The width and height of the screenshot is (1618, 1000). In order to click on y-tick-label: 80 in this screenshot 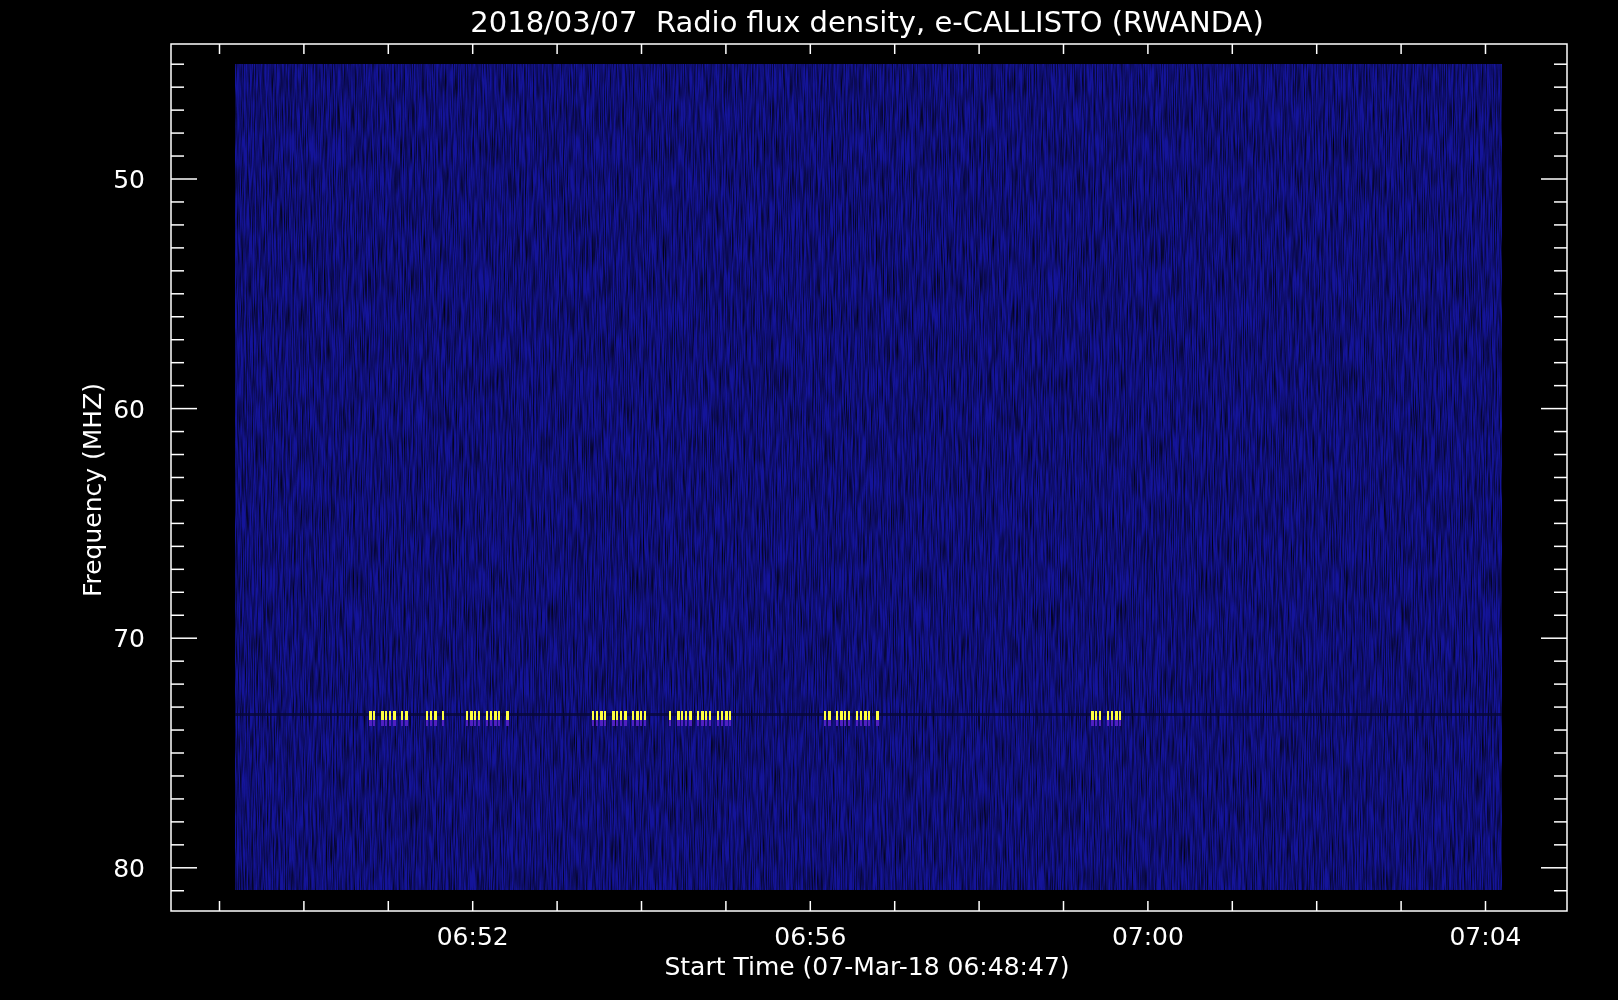, I will do `click(129, 868)`.